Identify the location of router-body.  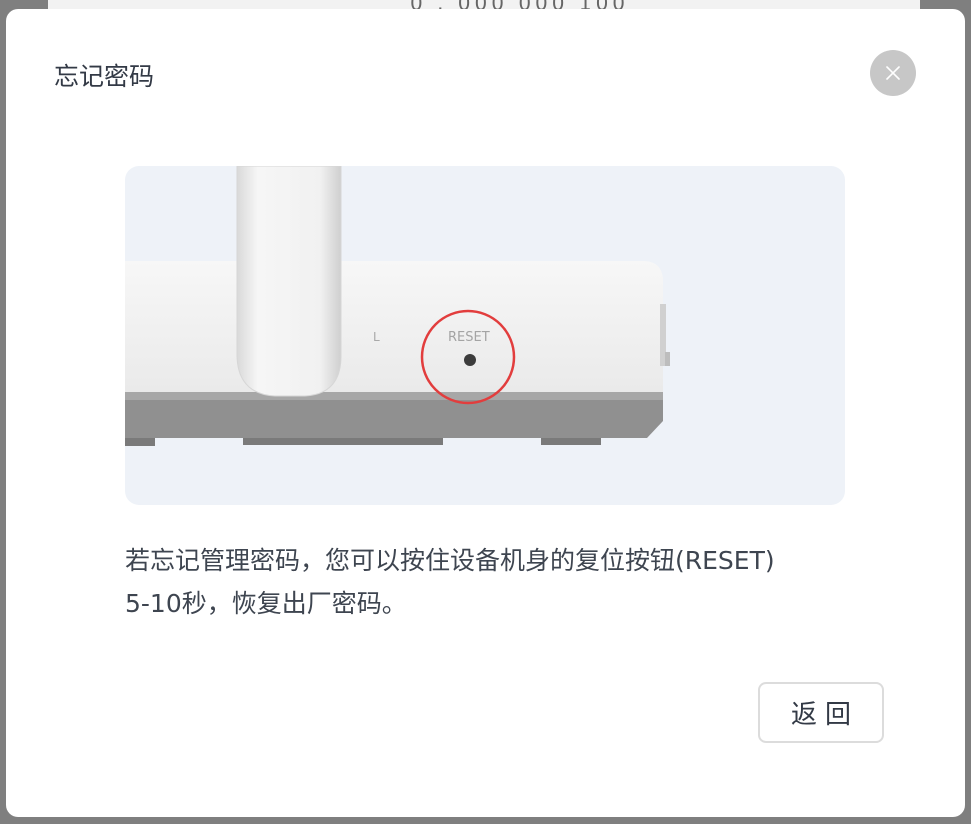
(397, 353).